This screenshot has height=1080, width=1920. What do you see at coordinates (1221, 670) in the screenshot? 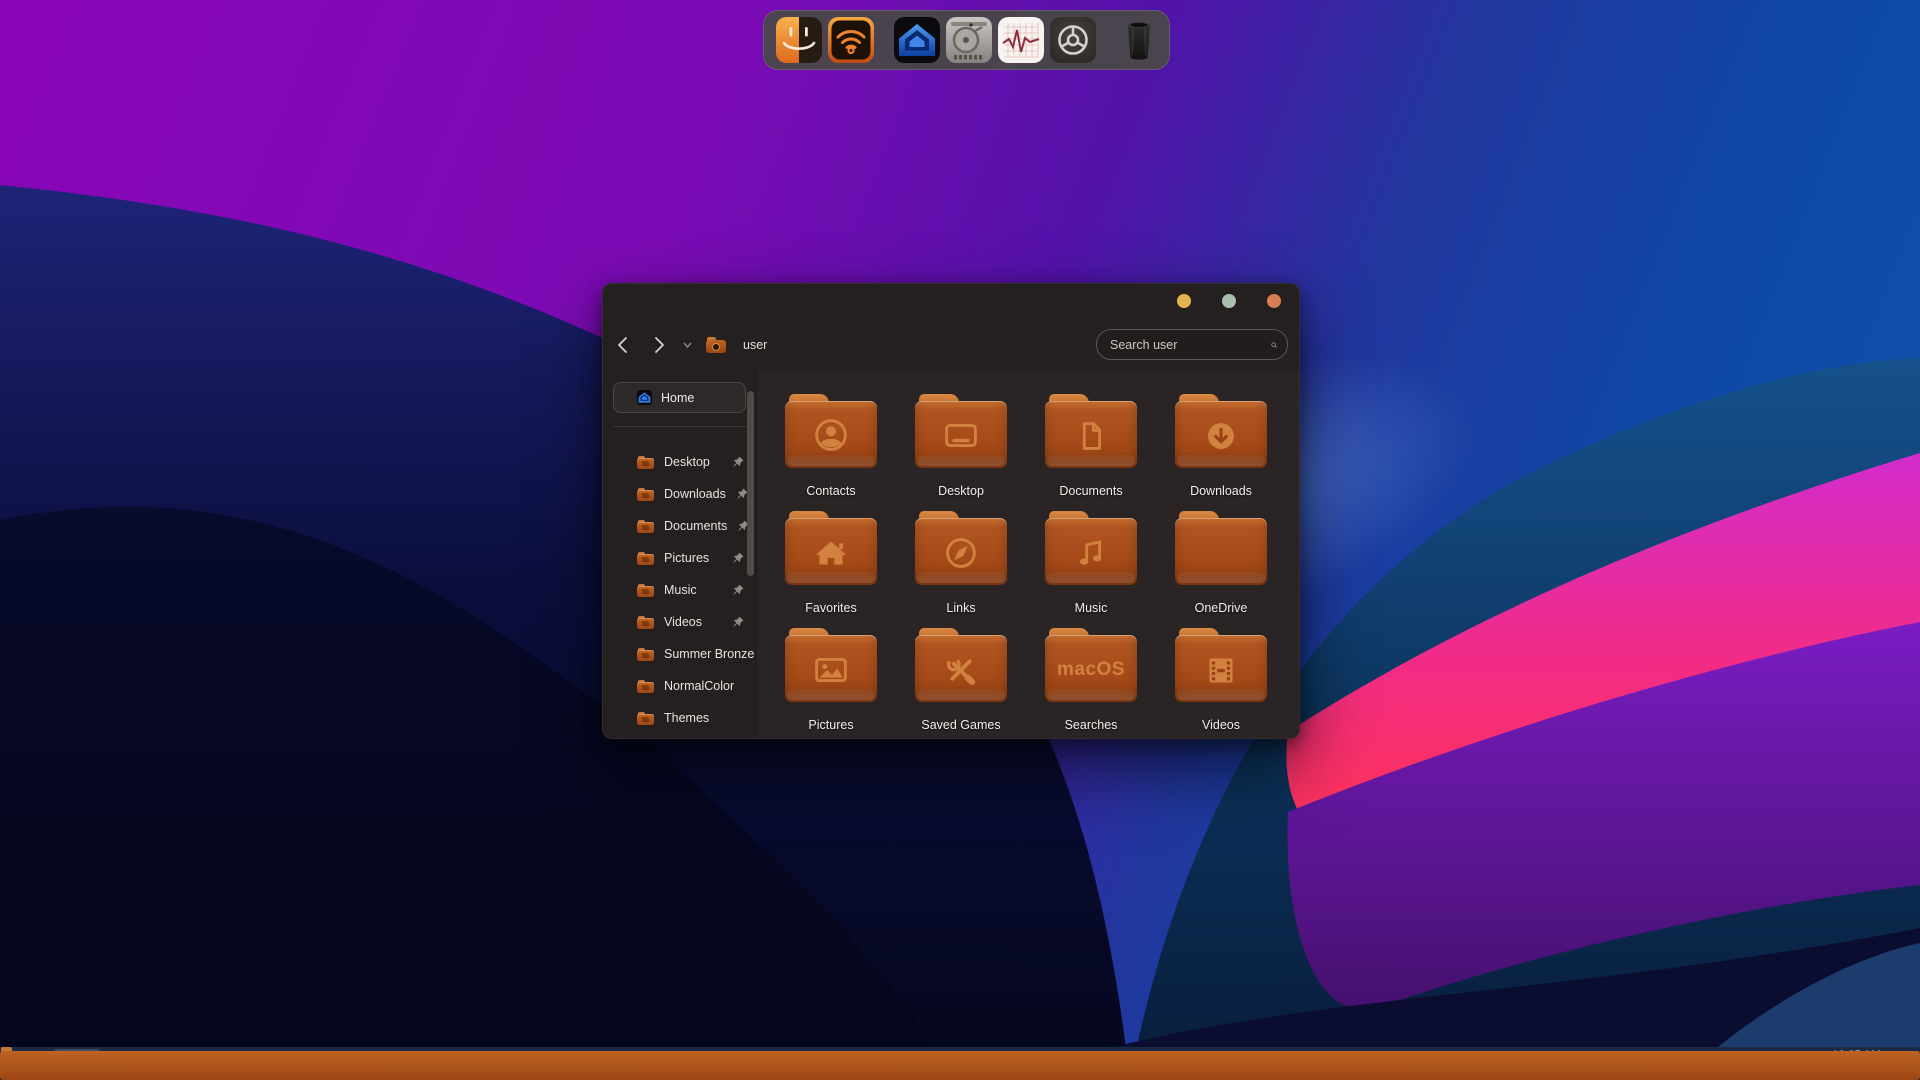
I see `videos-folder-icon` at bounding box center [1221, 670].